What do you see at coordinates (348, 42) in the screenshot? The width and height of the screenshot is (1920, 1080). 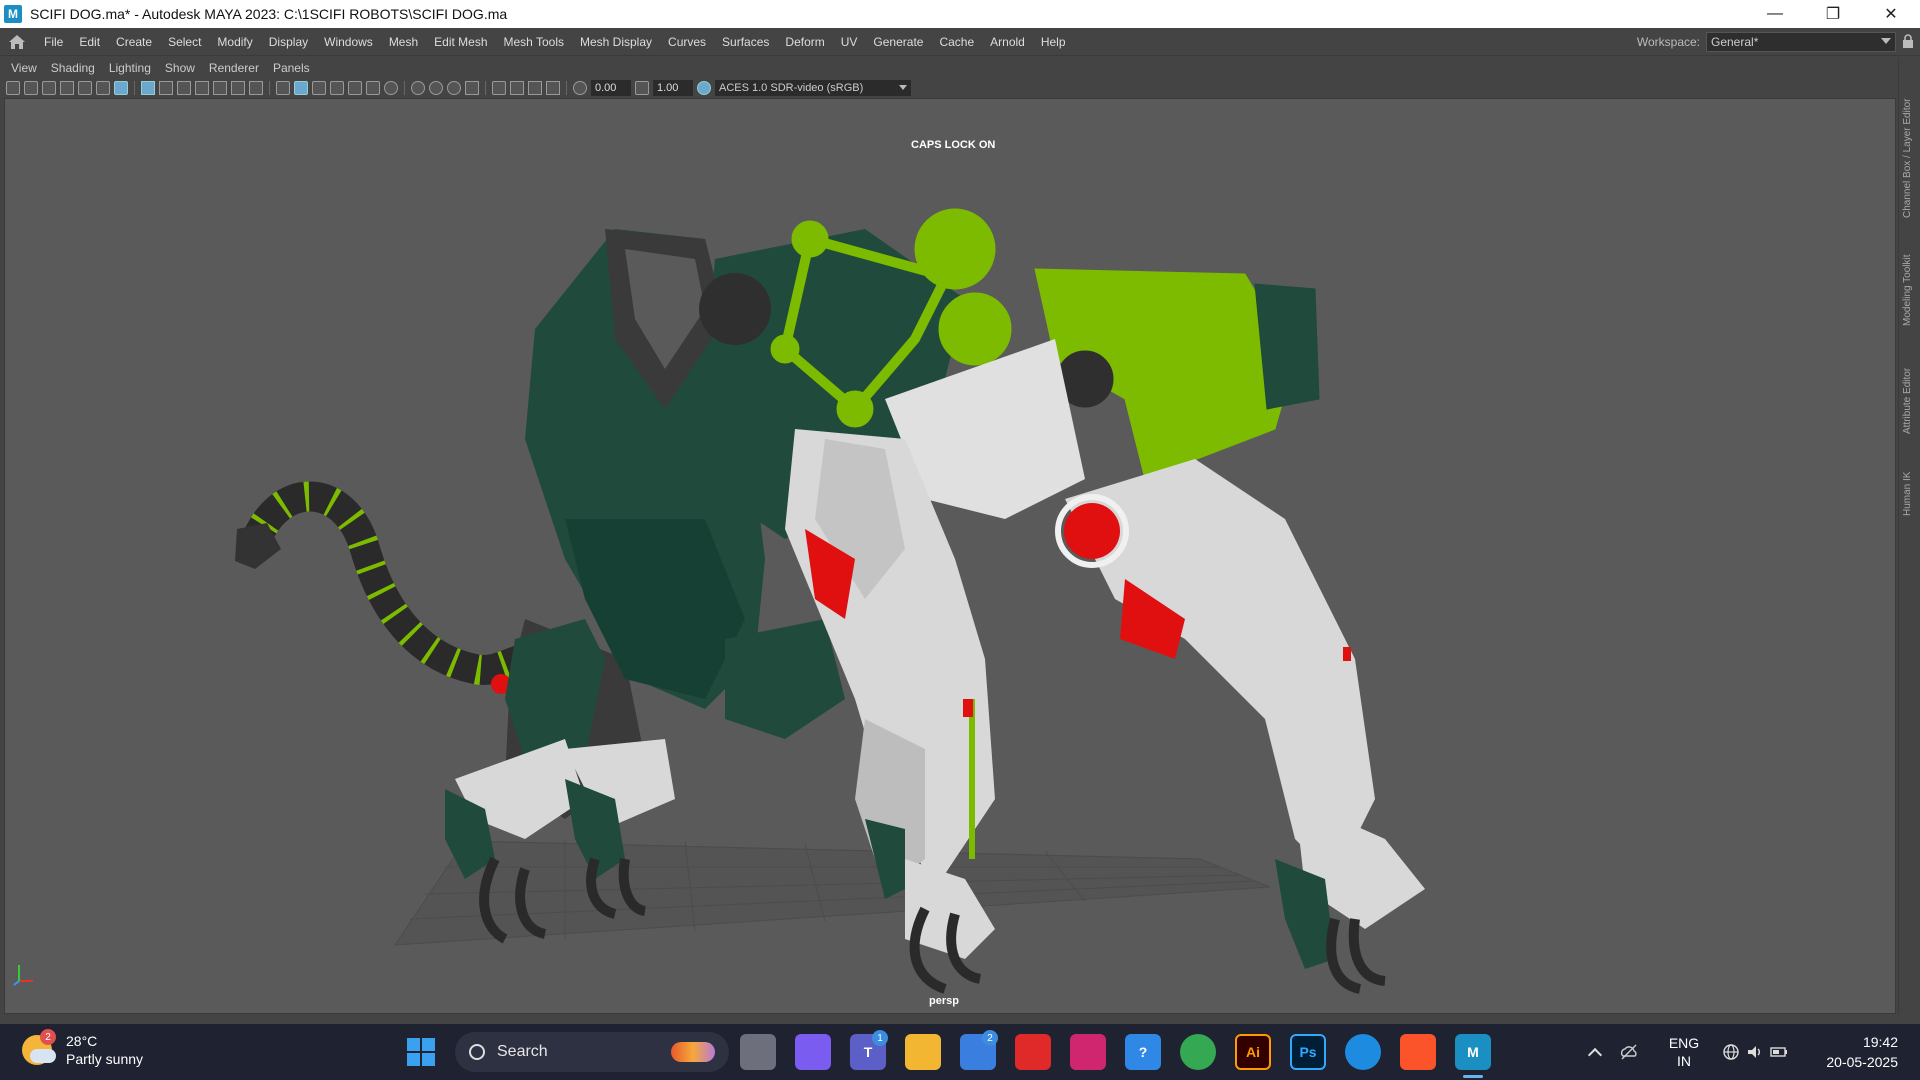 I see `menu-windows: Windows` at bounding box center [348, 42].